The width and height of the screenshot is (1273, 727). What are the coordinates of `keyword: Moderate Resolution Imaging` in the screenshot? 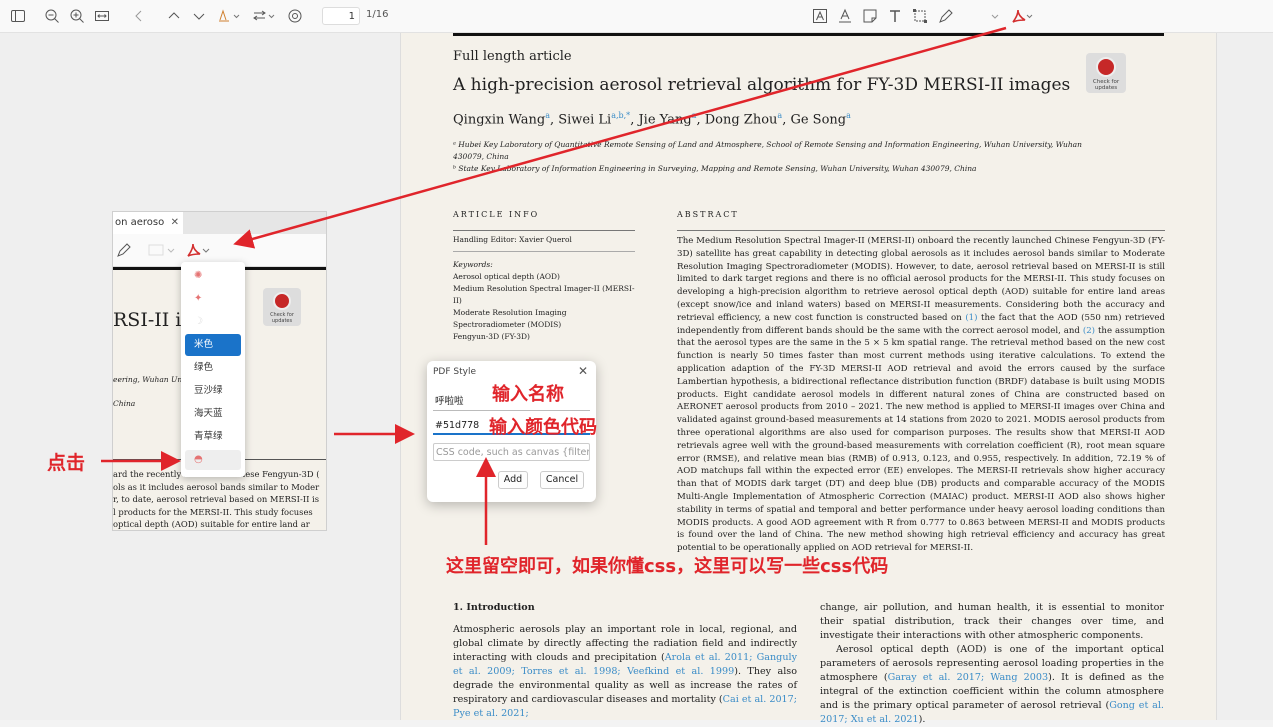 It's located at (510, 312).